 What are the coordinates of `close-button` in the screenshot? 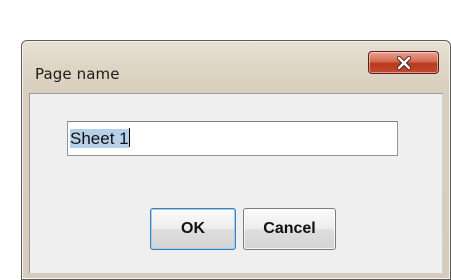 It's located at (403, 62).